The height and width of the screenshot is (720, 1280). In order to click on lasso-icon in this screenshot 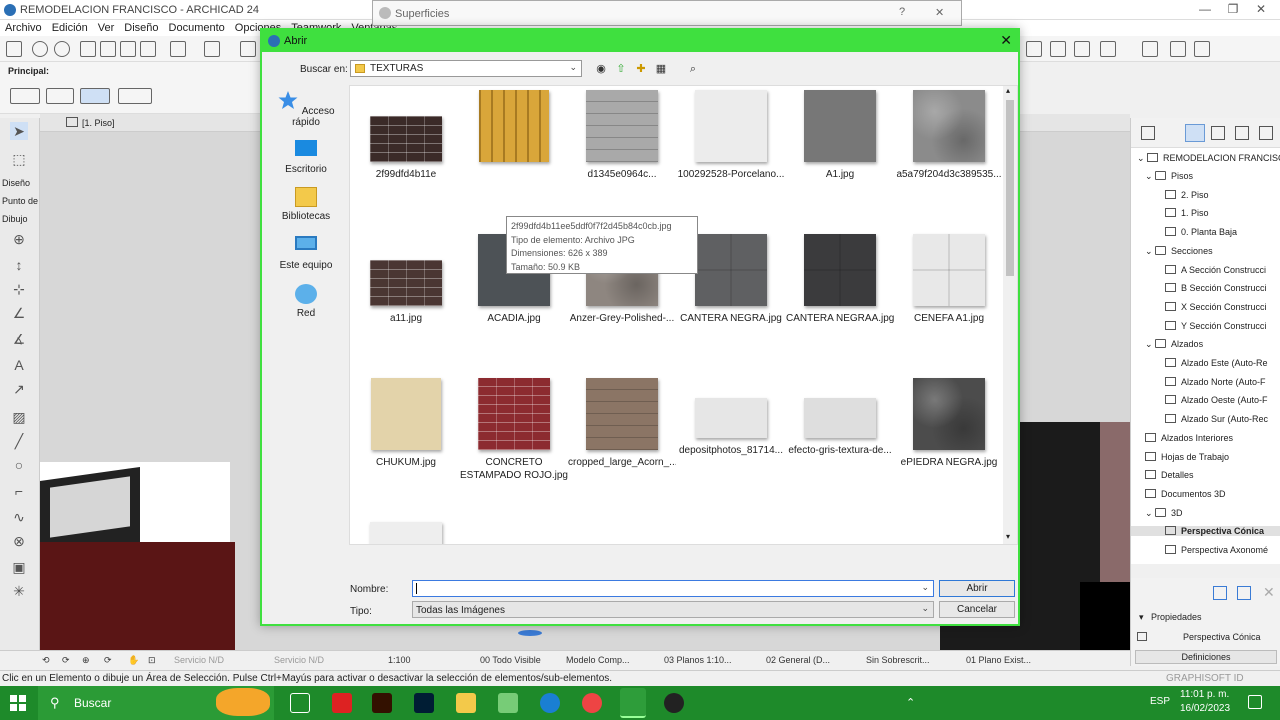, I will do `click(95, 96)`.